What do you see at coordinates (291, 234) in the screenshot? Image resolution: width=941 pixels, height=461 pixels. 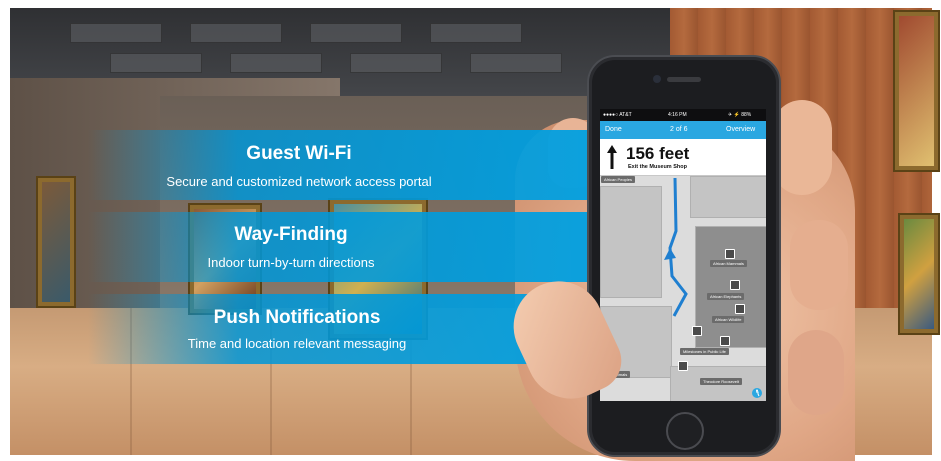 I see `banner-title: Way-Finding` at bounding box center [291, 234].